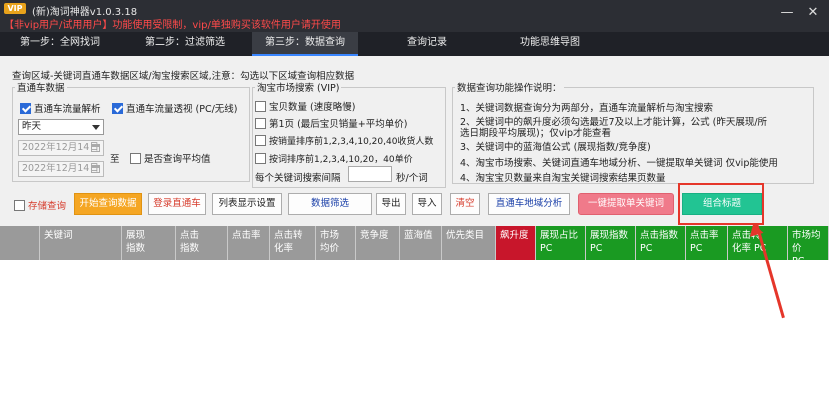 Image resolution: width=829 pixels, height=400 pixels. Describe the element at coordinates (15, 8) in the screenshot. I see `vip-badge: VIP` at that location.